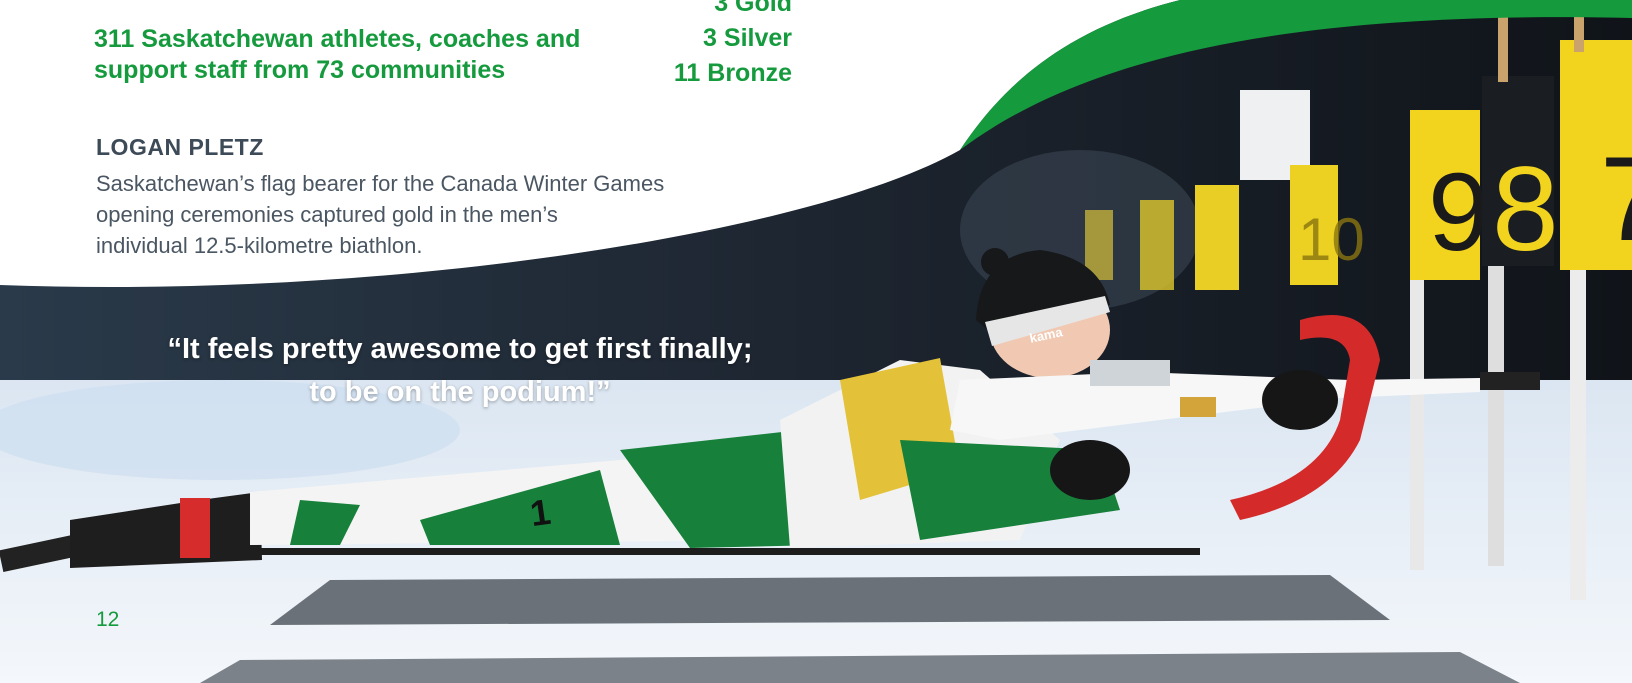  What do you see at coordinates (180, 147) in the screenshot?
I see `athlete-name: LOGAN PLETZ` at bounding box center [180, 147].